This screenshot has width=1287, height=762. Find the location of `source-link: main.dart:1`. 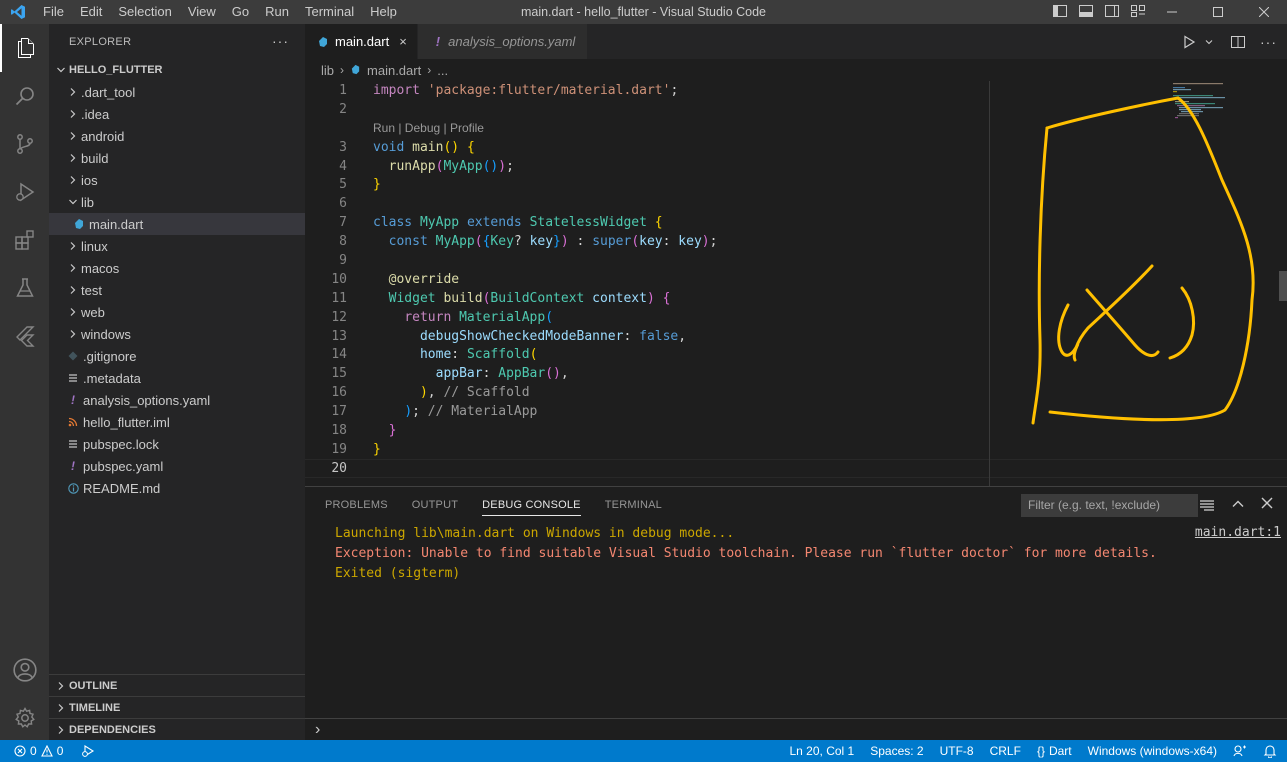

source-link: main.dart:1 is located at coordinates (1238, 533).